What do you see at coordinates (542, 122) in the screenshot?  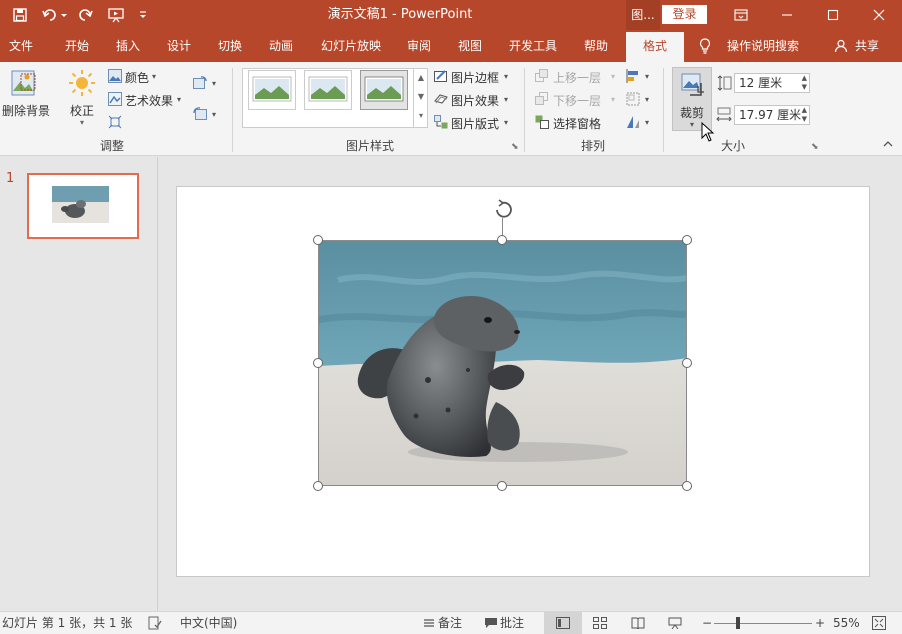 I see `selection-pane-icon` at bounding box center [542, 122].